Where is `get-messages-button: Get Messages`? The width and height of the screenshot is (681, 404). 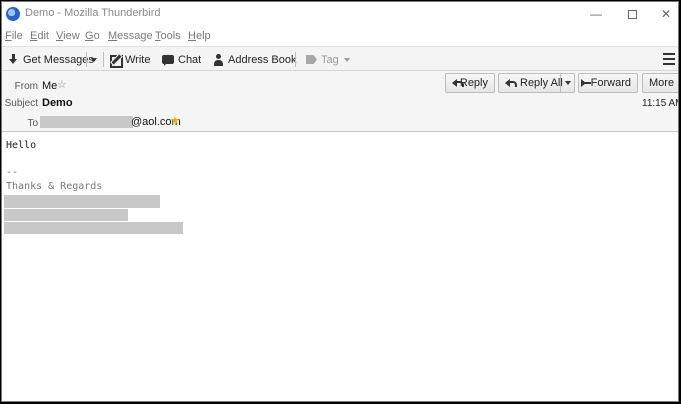 get-messages-button: Get Messages is located at coordinates (51, 59).